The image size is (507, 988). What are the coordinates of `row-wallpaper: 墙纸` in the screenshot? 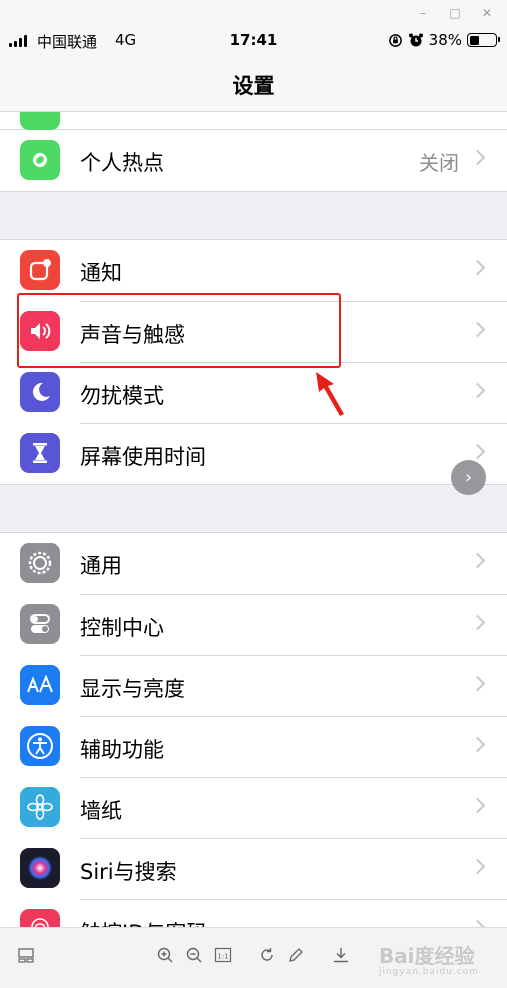 It's located at (253, 807).